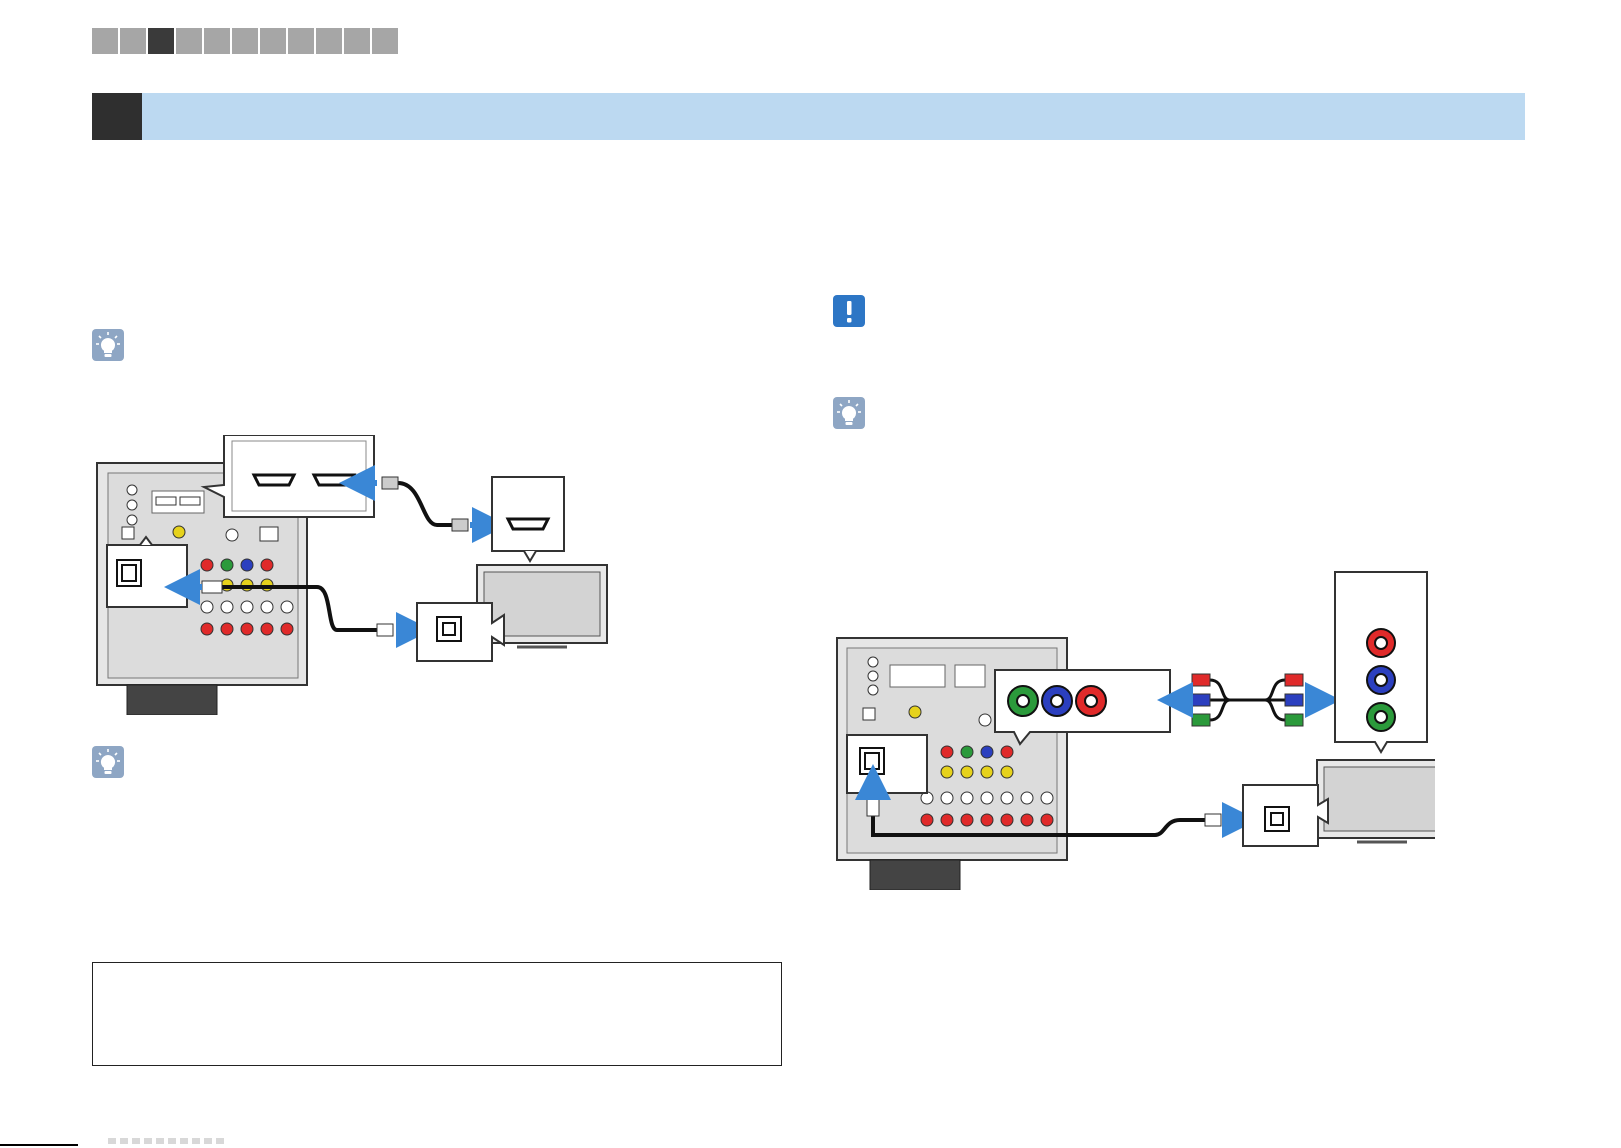 This screenshot has height=1148, width=1621. I want to click on component-cable, so click(1247, 700).